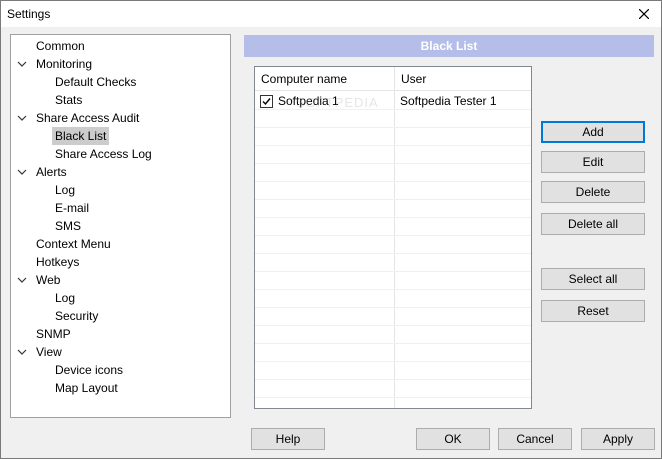  I want to click on close-button, so click(644, 14).